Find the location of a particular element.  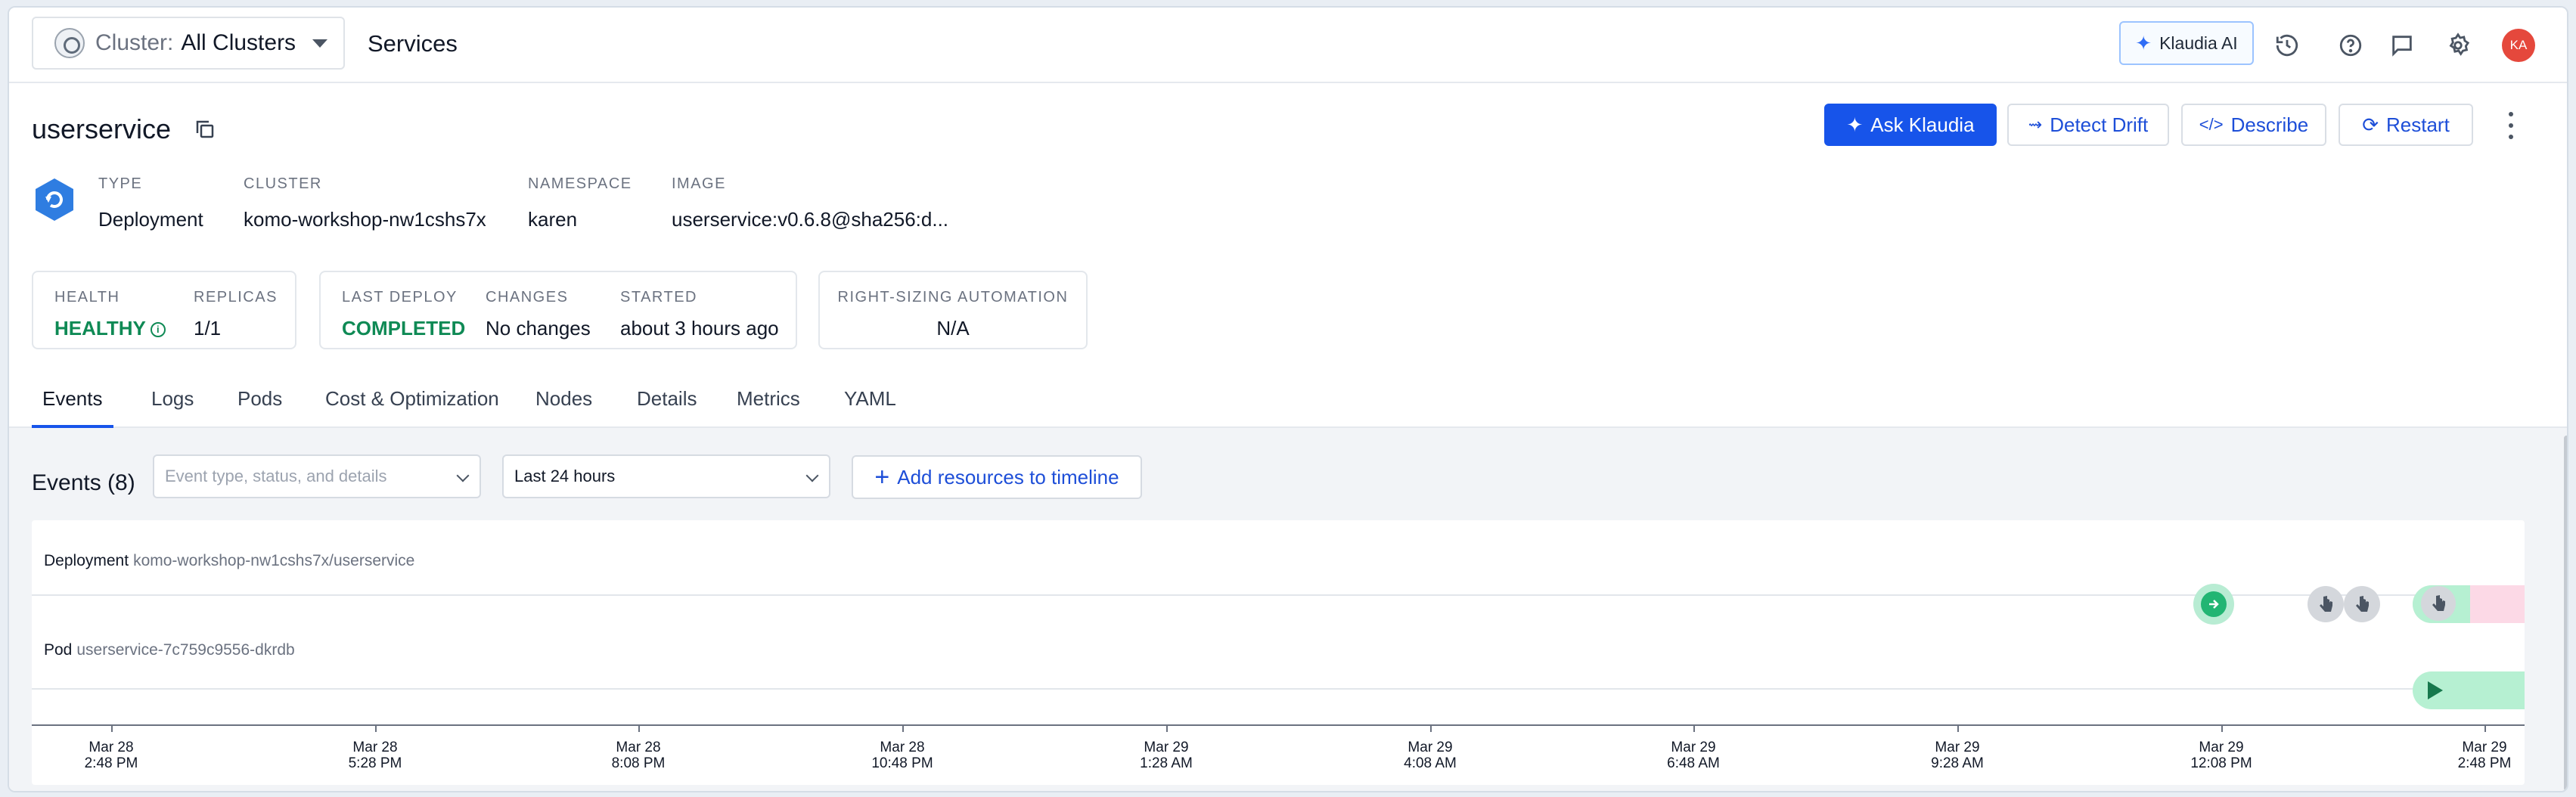

meta-type-value: Deployment is located at coordinates (150, 220).